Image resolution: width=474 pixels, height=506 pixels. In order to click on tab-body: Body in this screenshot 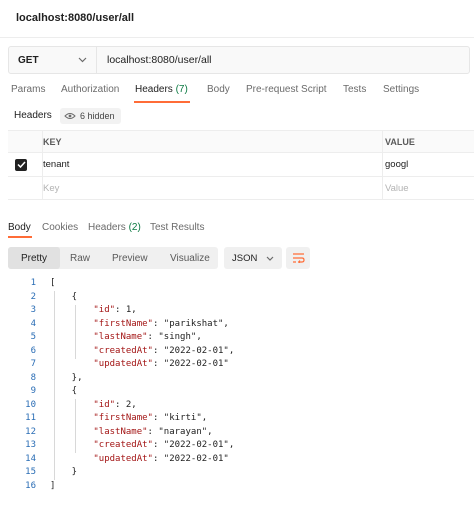, I will do `click(218, 89)`.